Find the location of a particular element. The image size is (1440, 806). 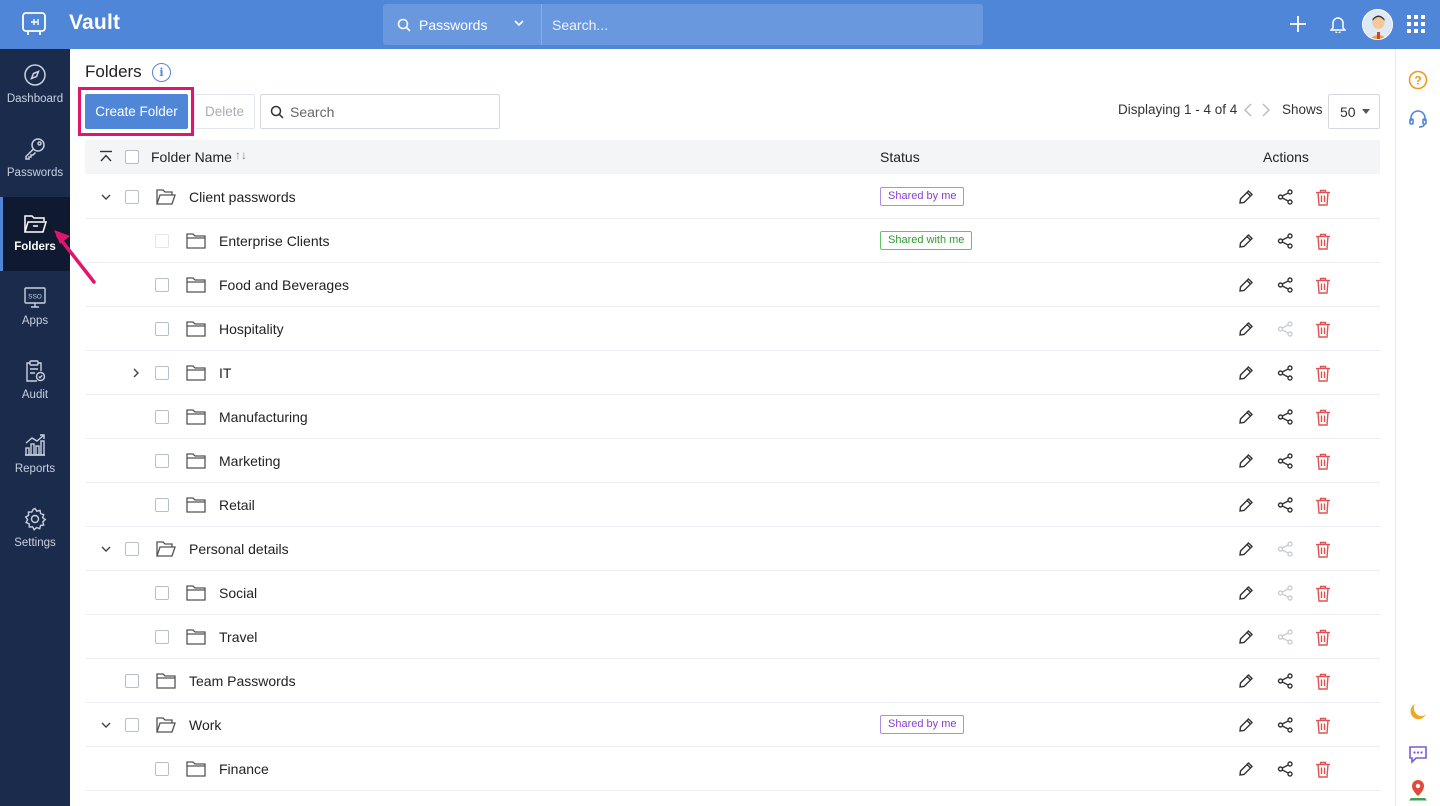

table-row: Retail is located at coordinates (732, 505).